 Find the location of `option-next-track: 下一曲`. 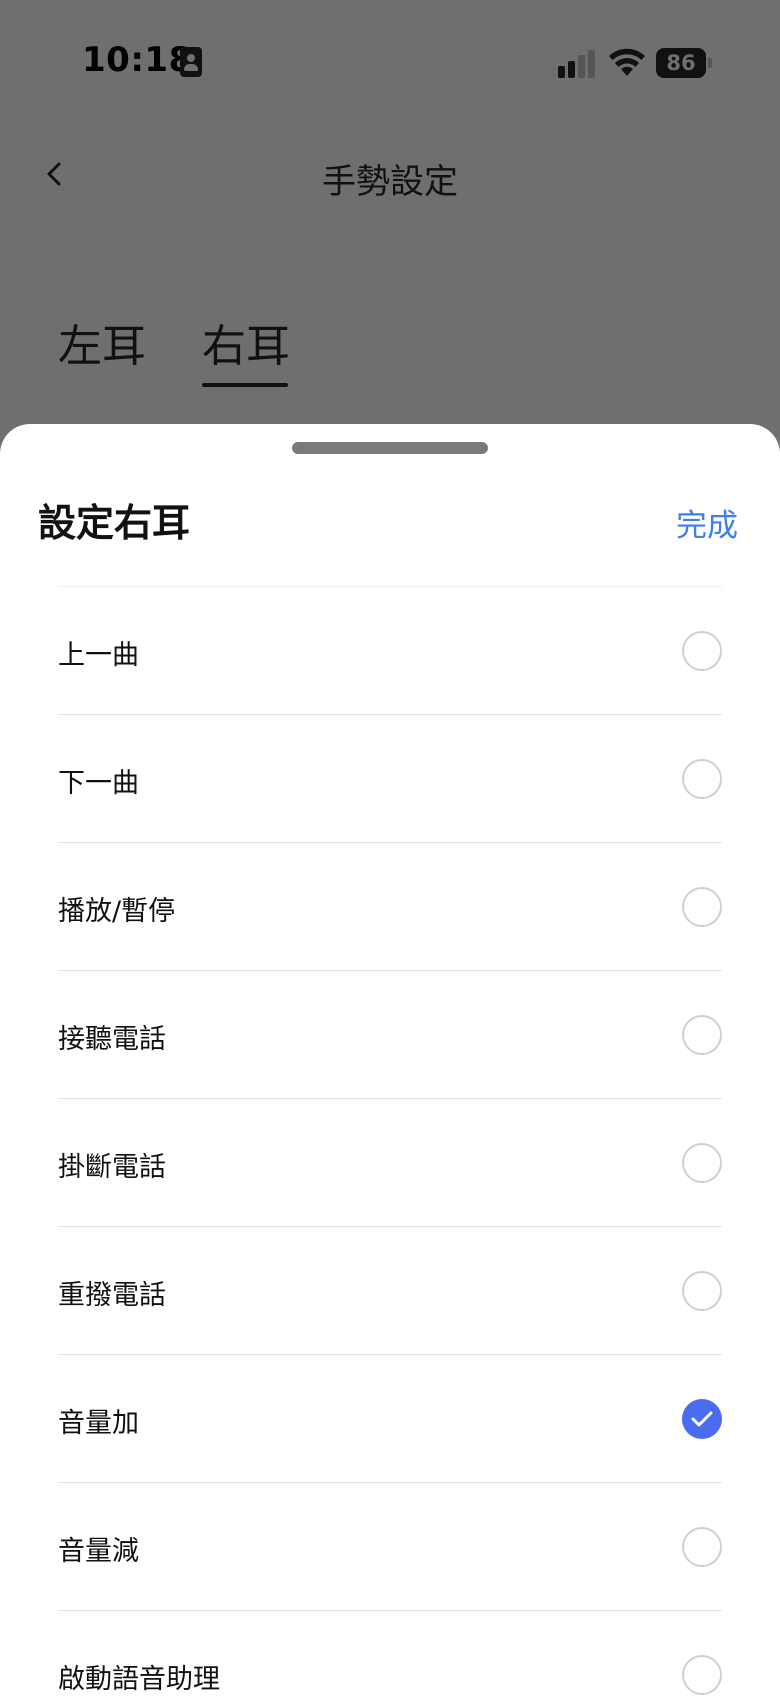

option-next-track: 下一曲 is located at coordinates (390, 779).